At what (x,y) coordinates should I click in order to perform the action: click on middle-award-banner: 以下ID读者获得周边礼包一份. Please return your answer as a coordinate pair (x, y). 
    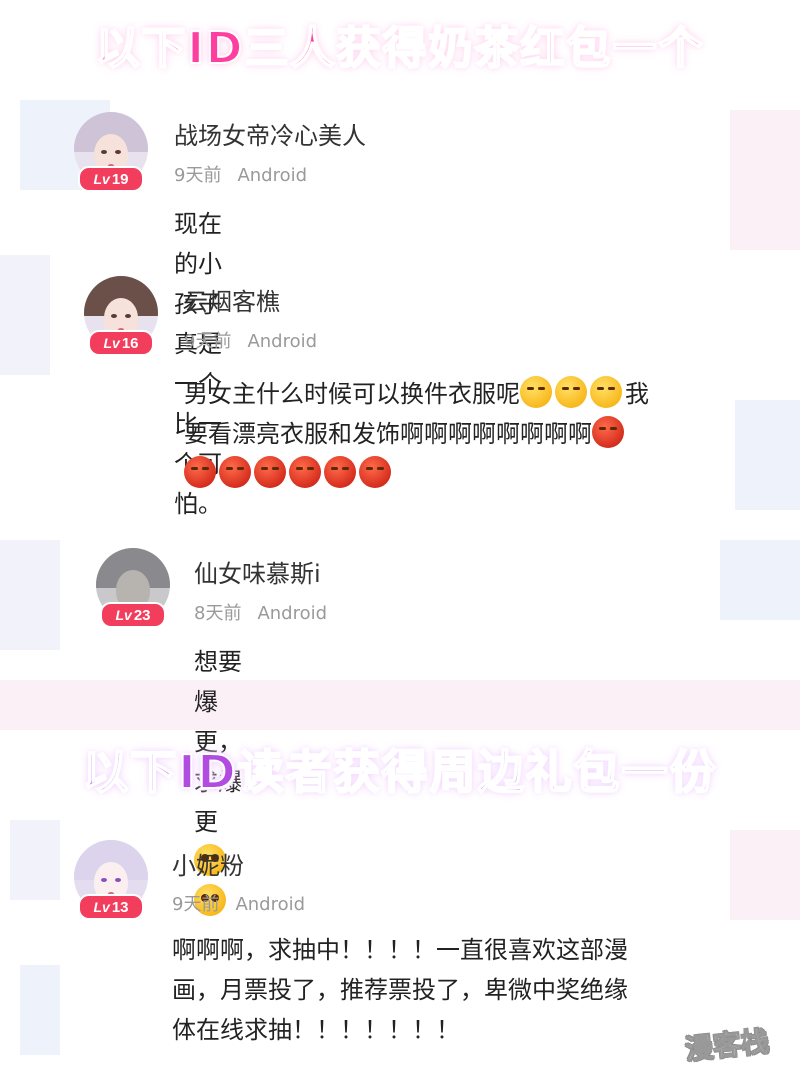
    Looking at the image, I should click on (399, 772).